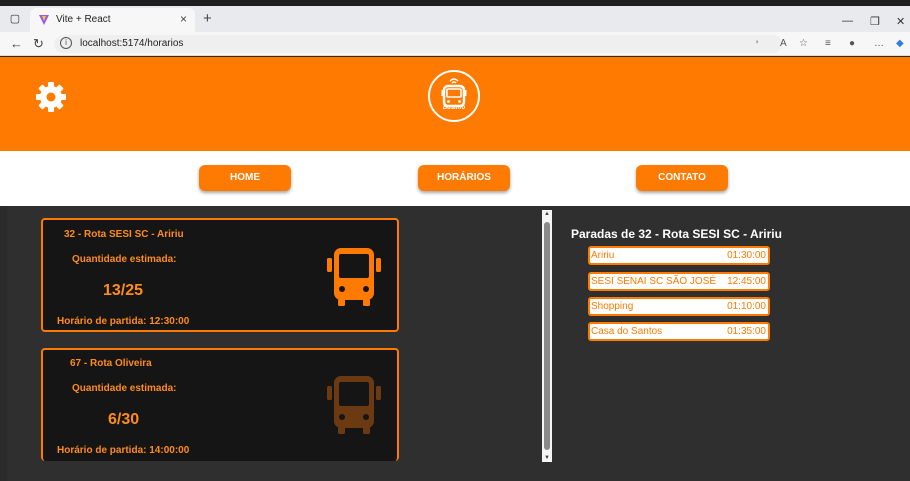  I want to click on new-tab-button: +, so click(207, 18).